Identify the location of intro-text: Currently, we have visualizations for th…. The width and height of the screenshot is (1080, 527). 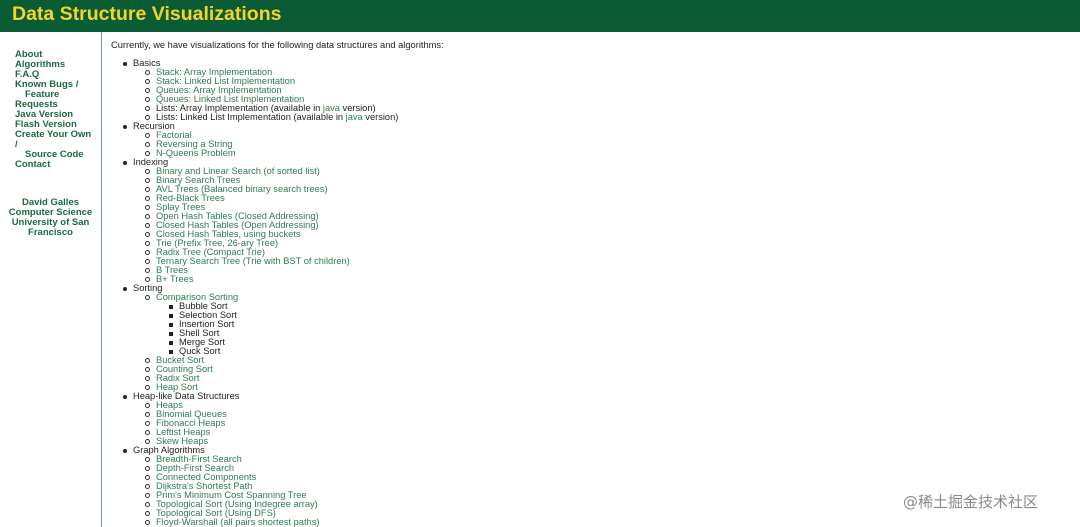
(277, 45).